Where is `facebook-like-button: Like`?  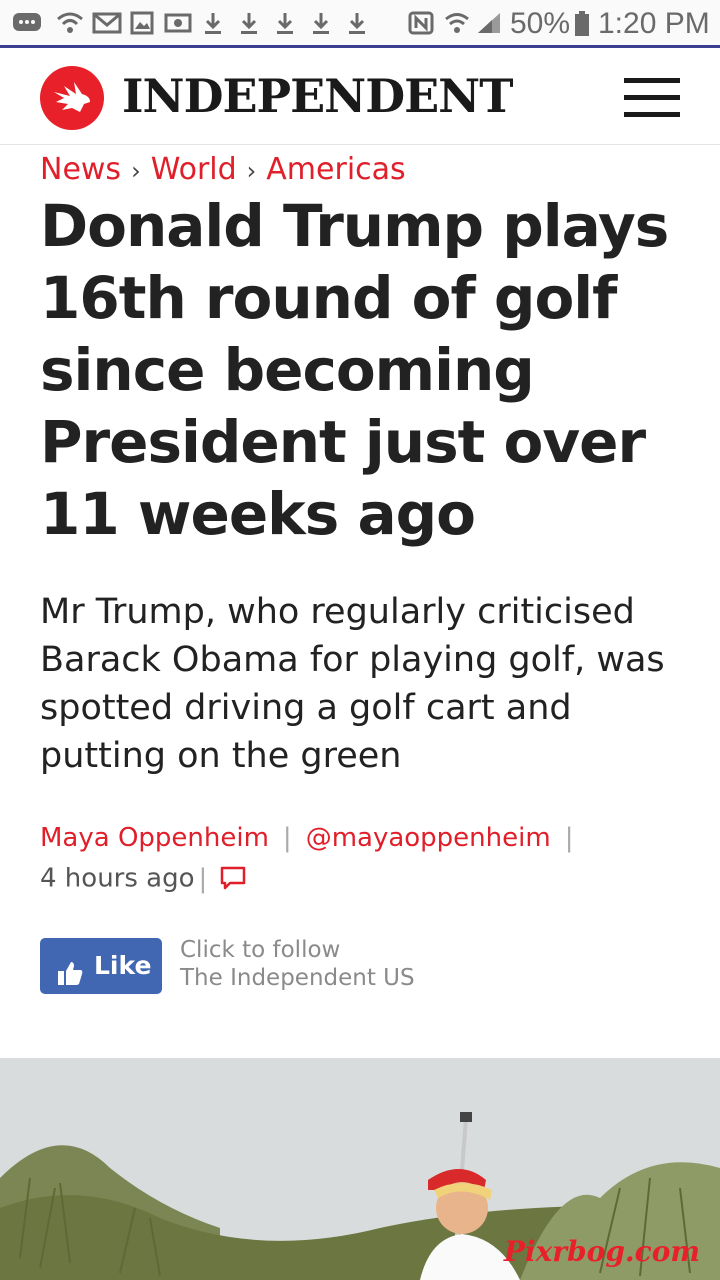 facebook-like-button: Like is located at coordinates (101, 966).